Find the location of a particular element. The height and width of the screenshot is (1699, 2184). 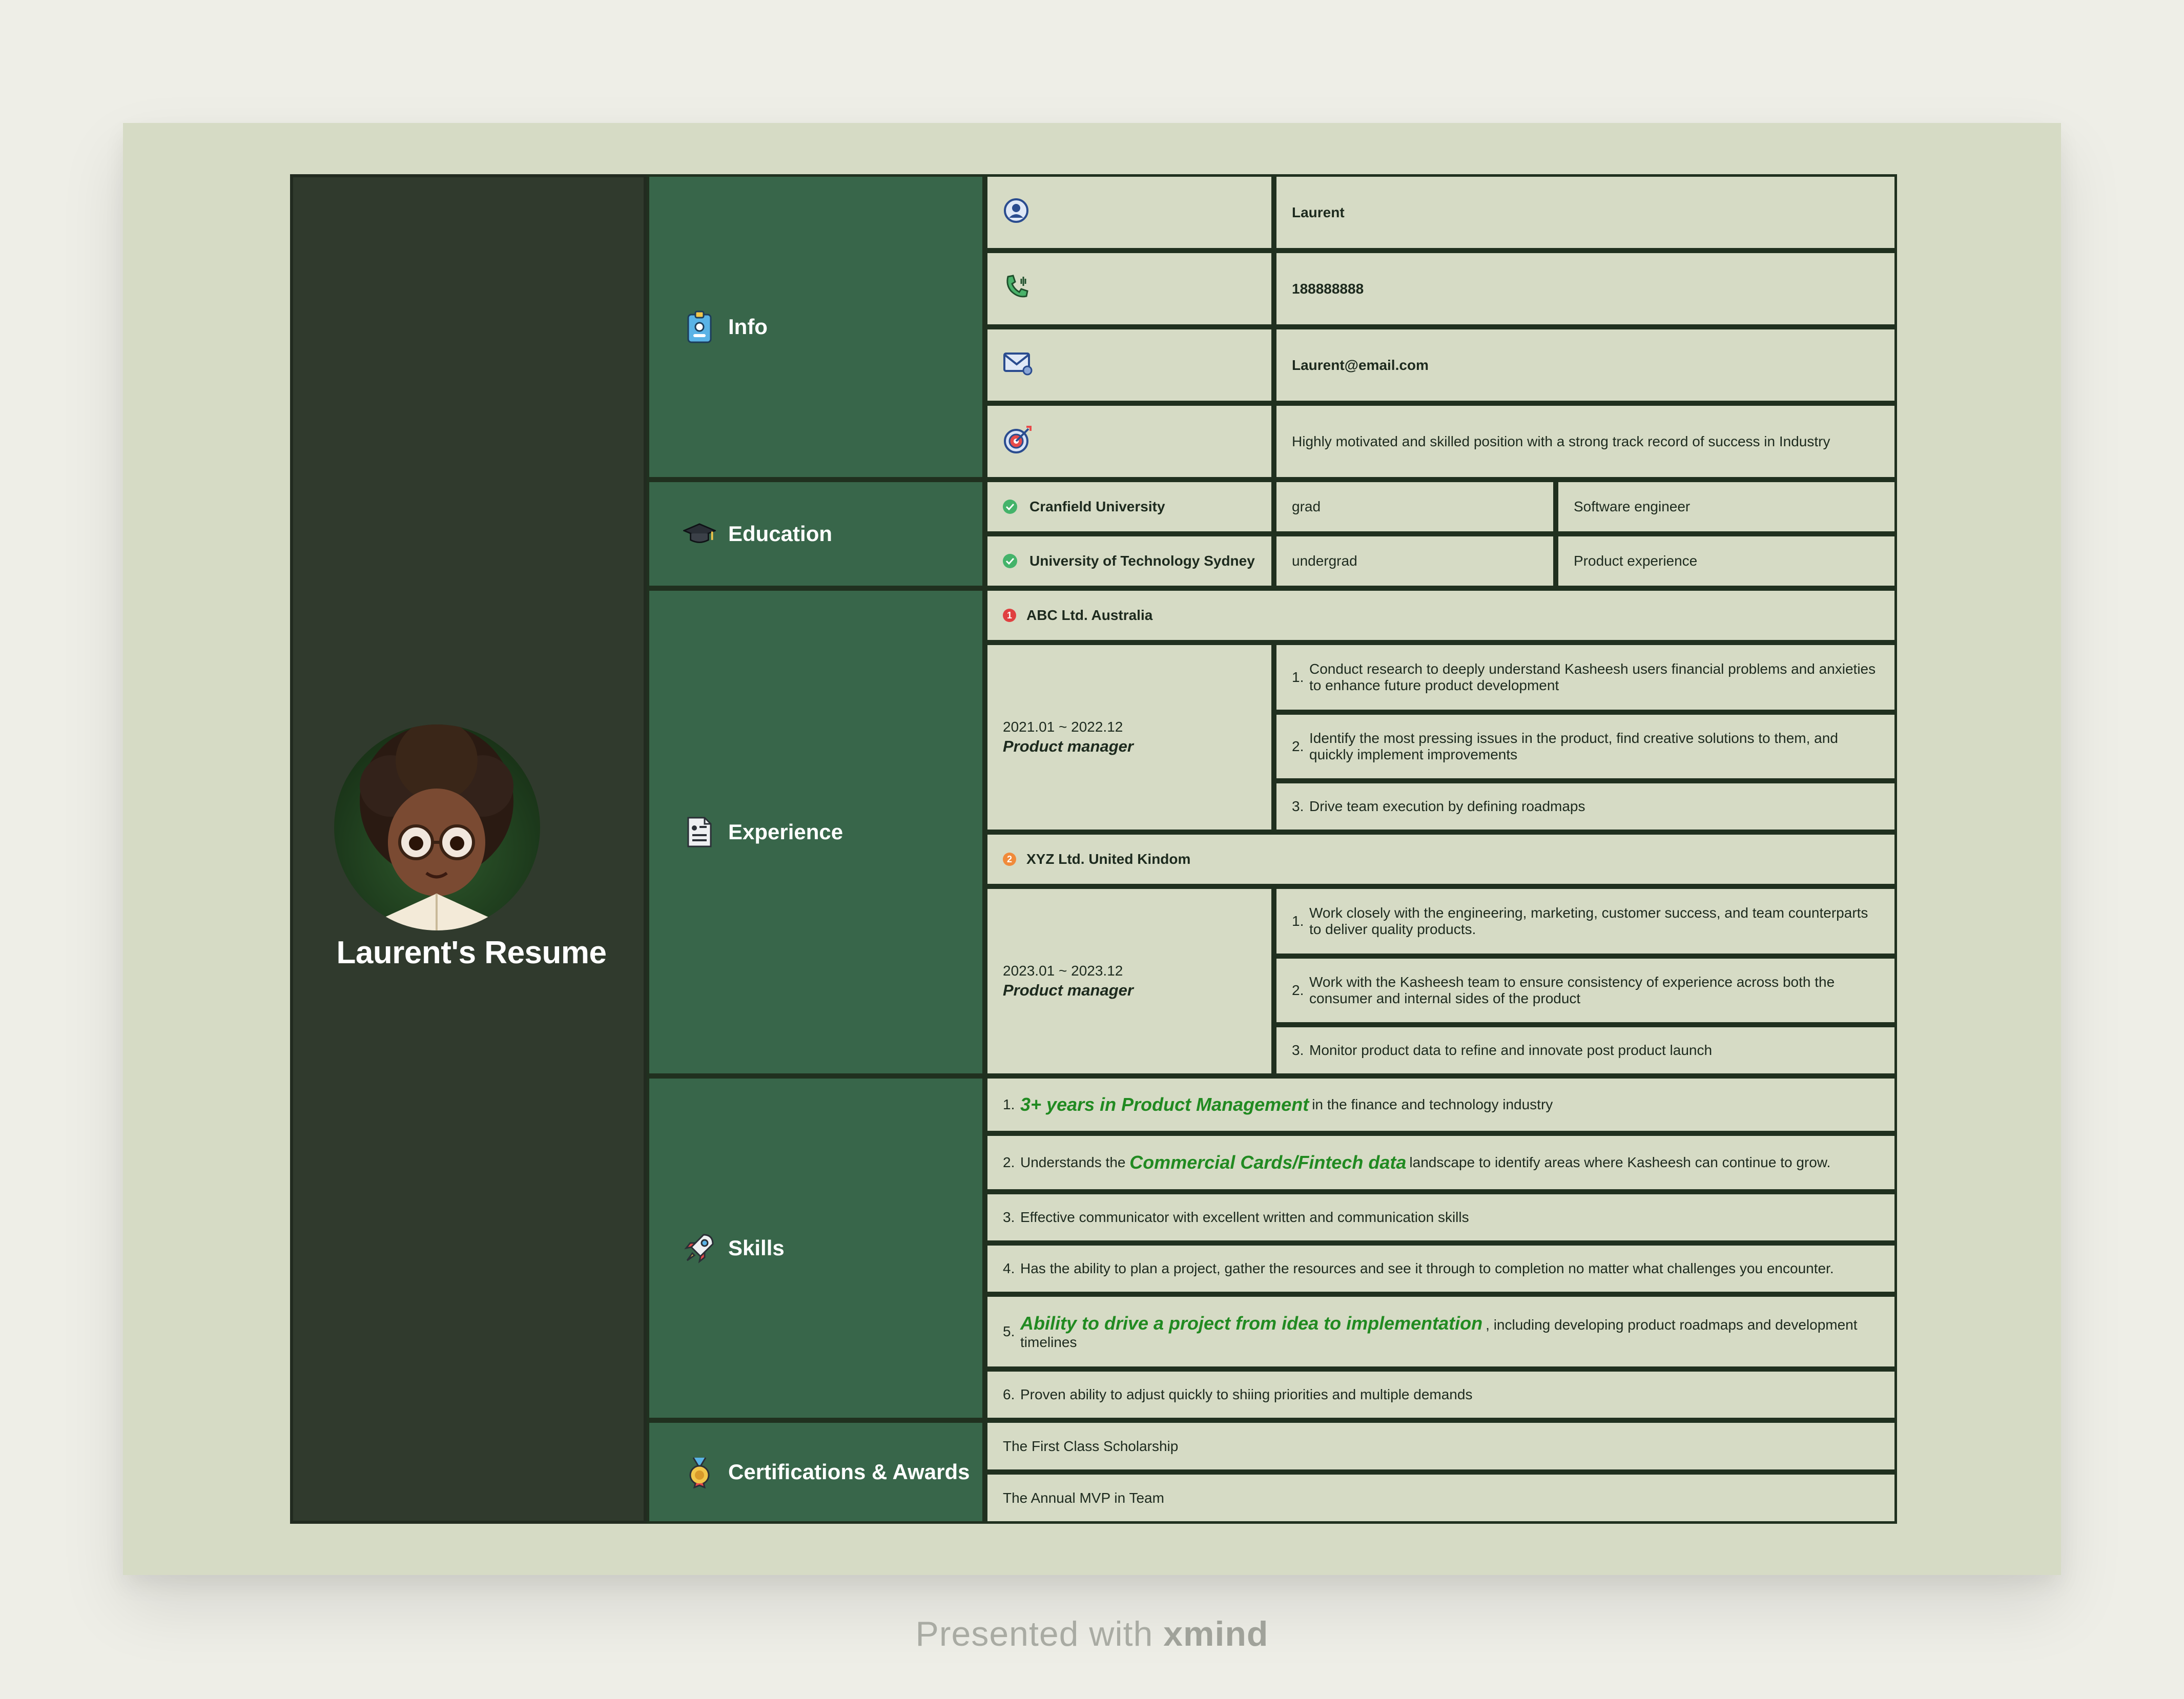

experience-dates: 2023.01 ~ 2023.12 is located at coordinates (1063, 971).